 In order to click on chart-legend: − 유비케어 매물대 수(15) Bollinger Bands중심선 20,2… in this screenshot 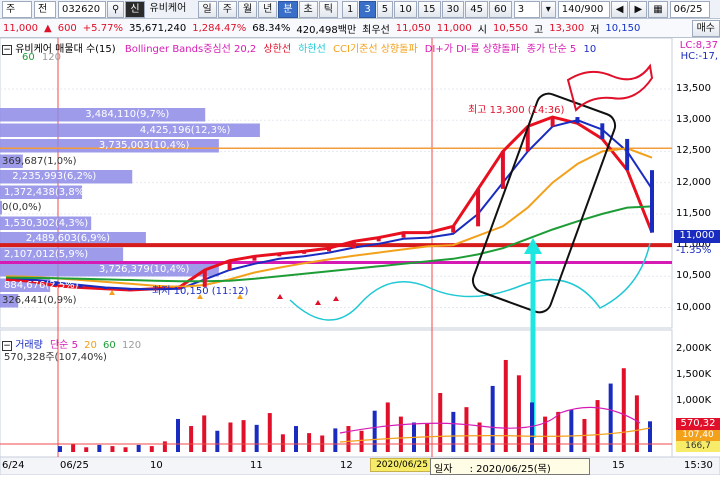, I will do `click(299, 47)`.